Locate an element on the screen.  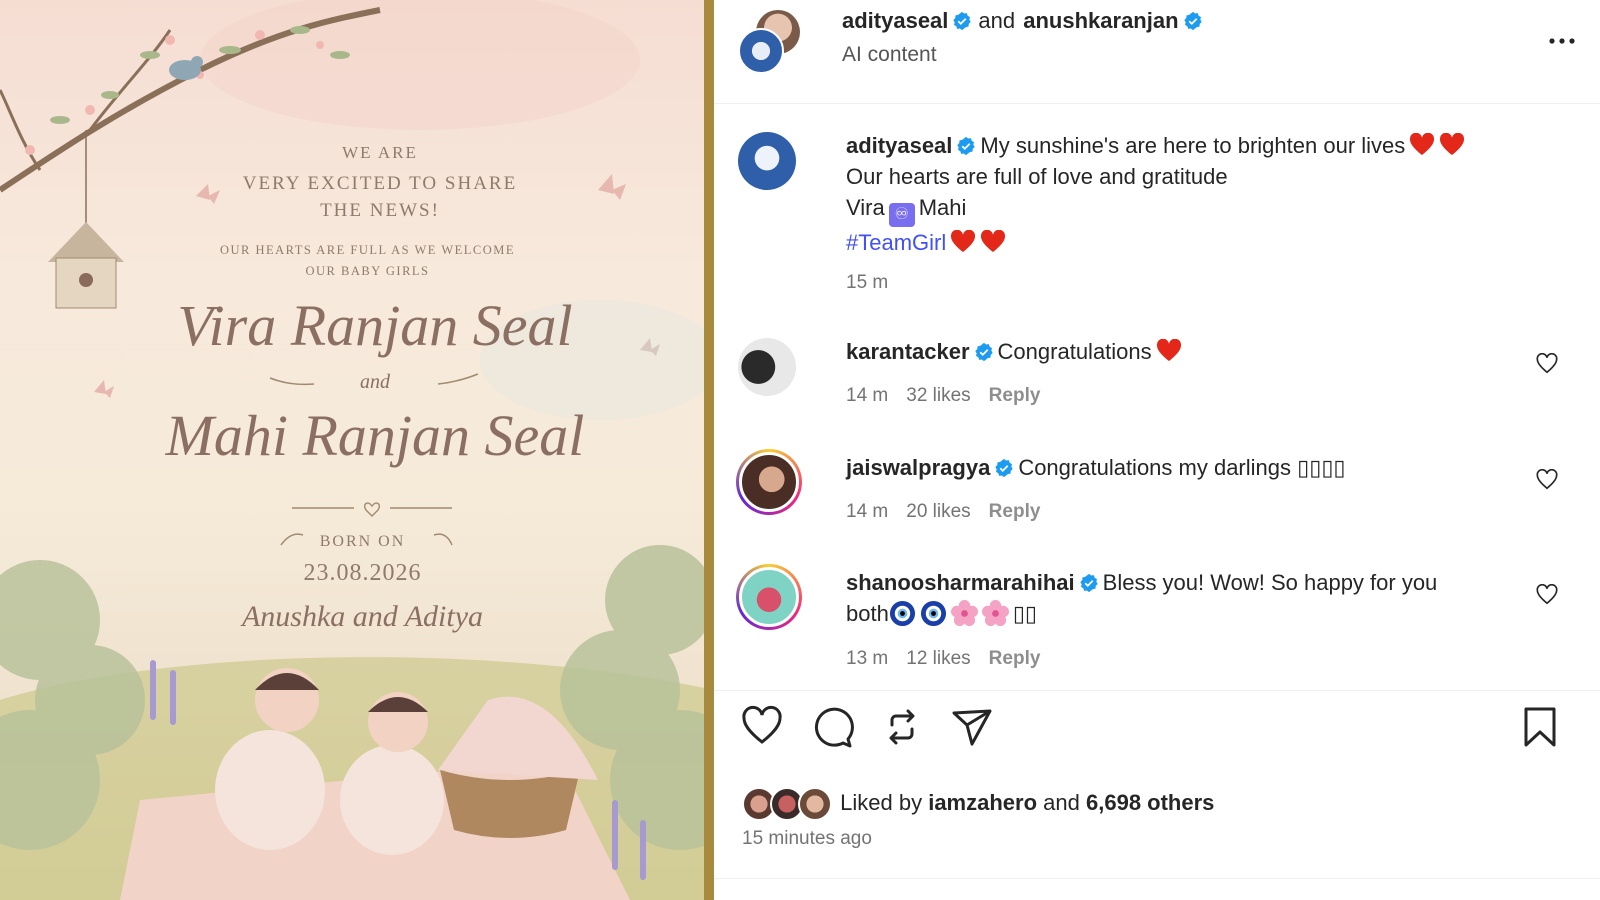
avatar-jaiswalpragya is located at coordinates (769, 482).